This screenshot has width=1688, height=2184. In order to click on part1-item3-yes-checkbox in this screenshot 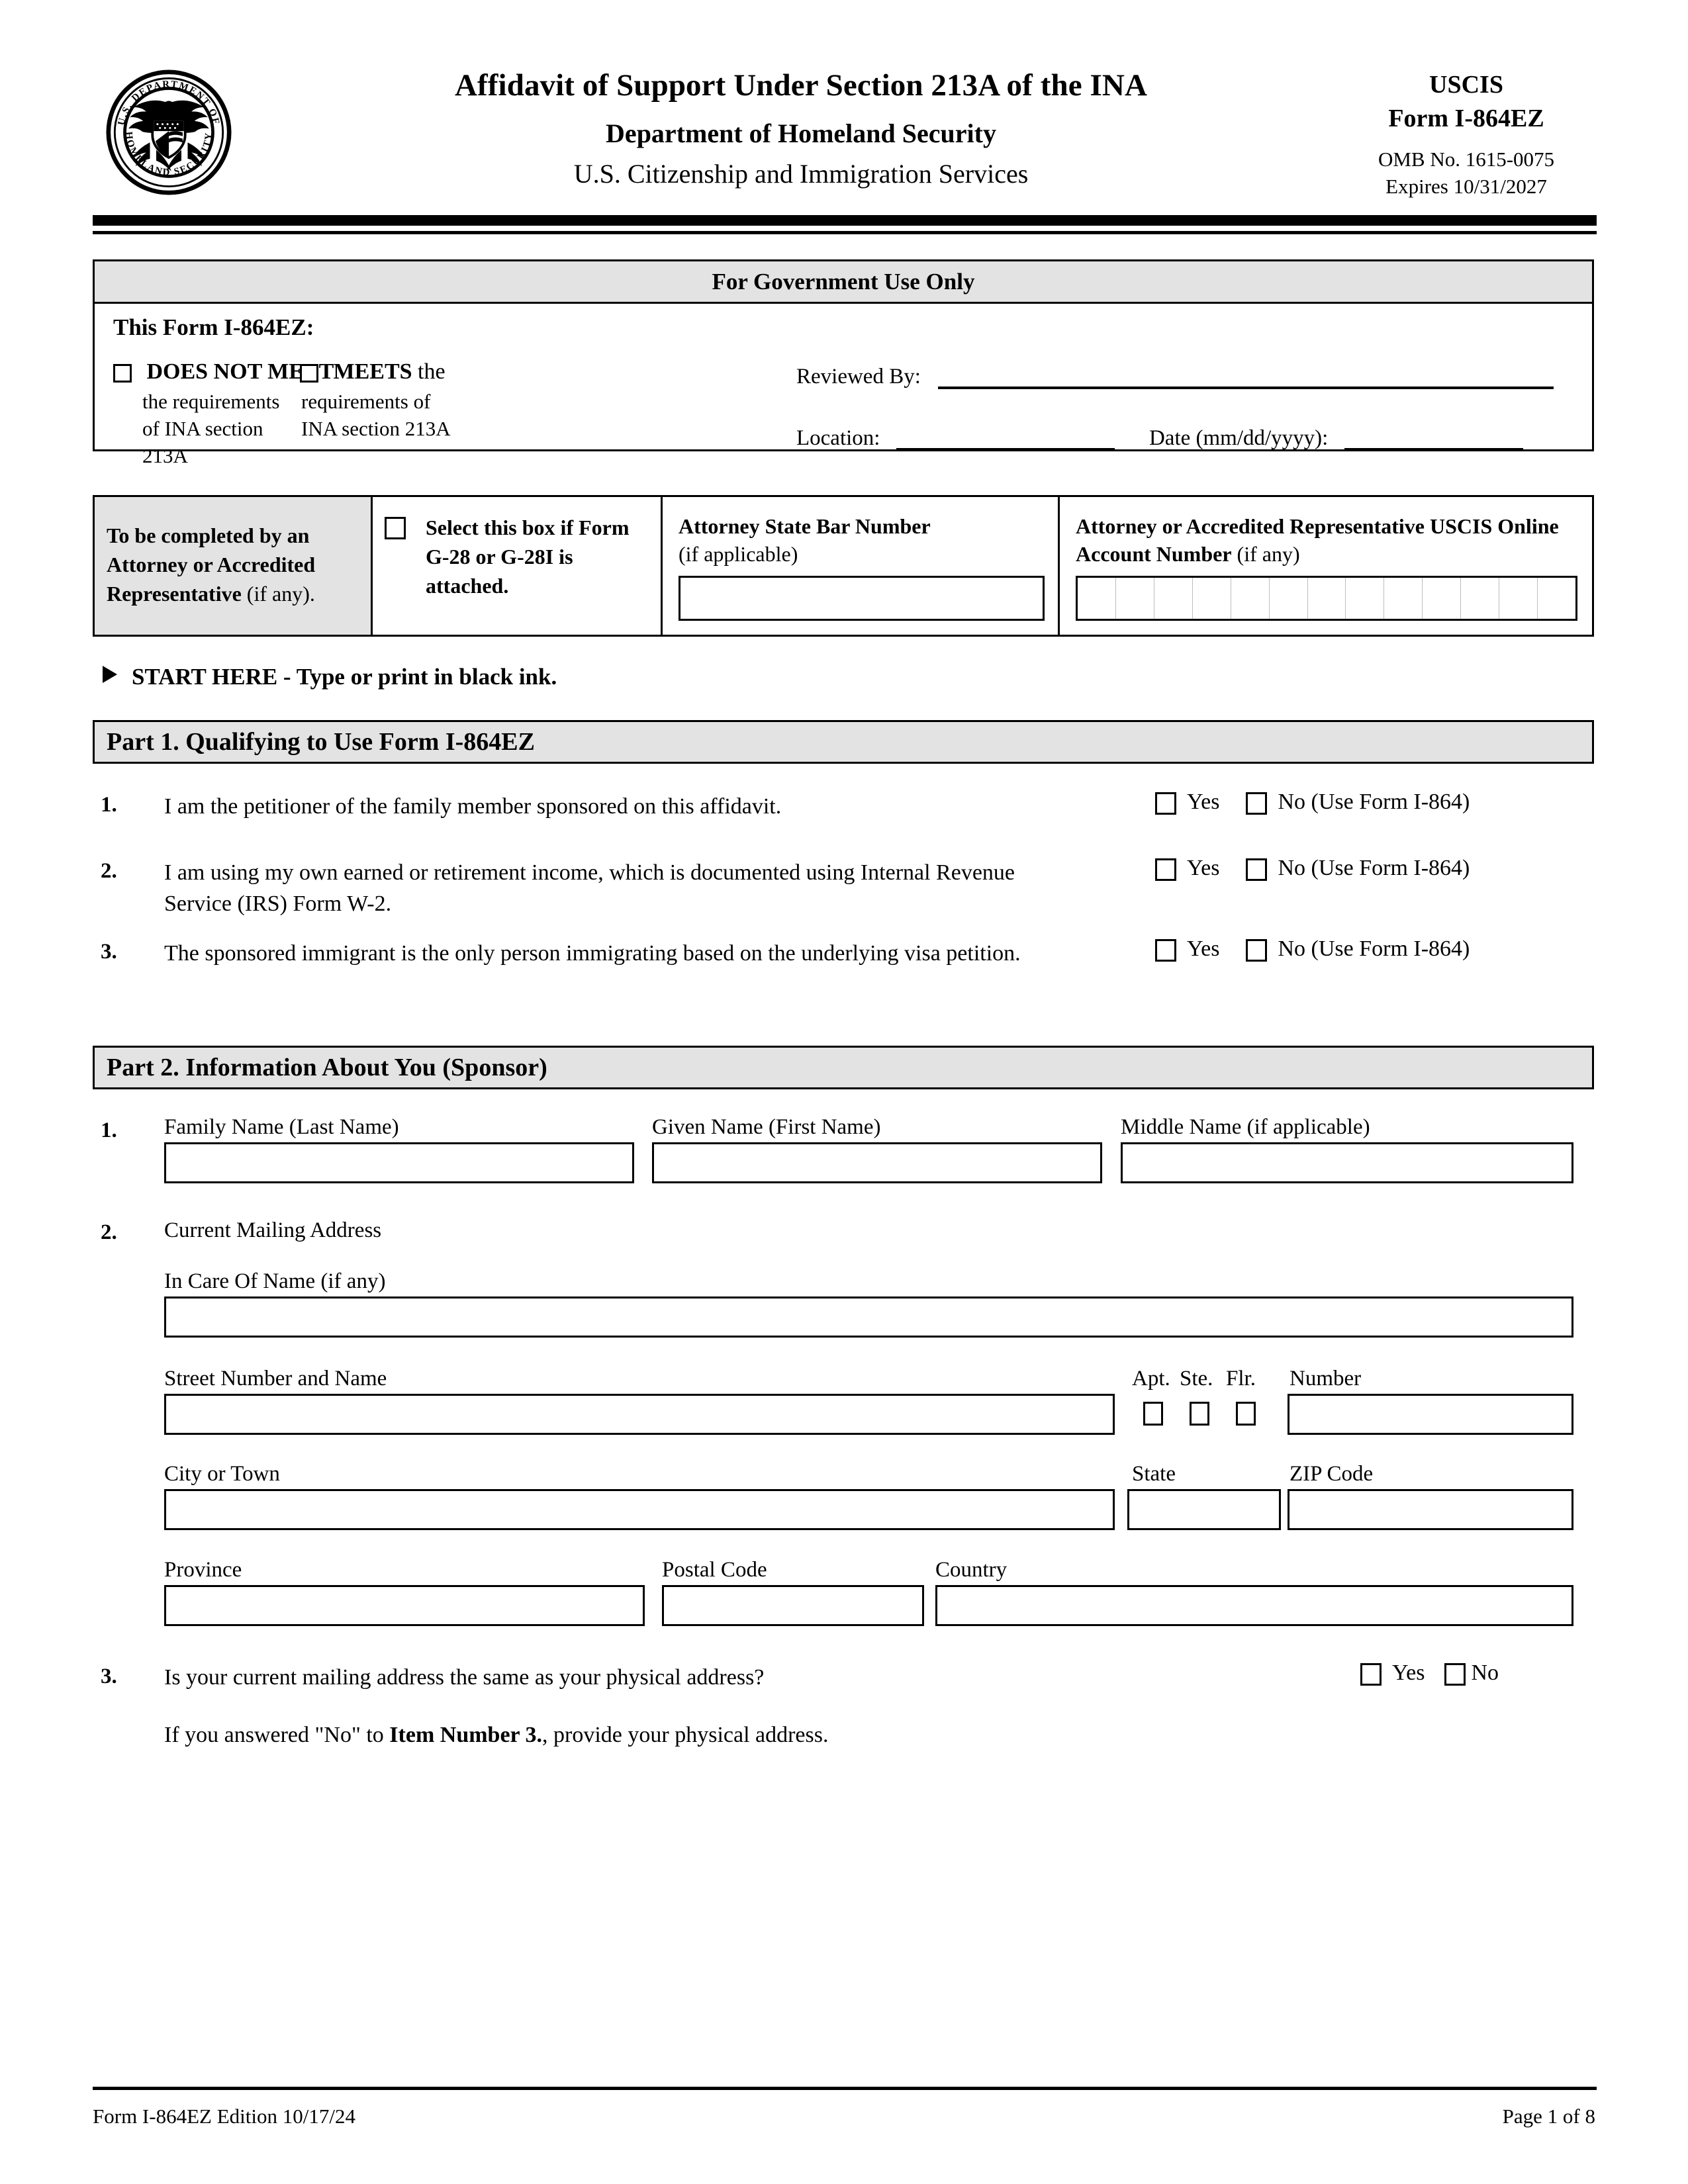, I will do `click(1165, 950)`.